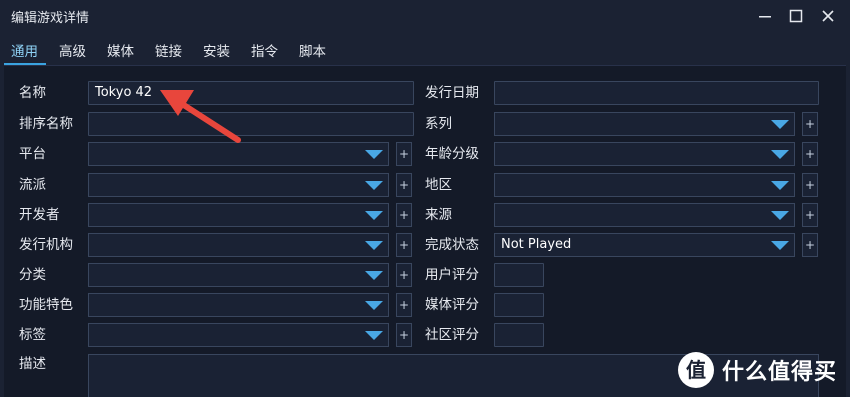  I want to click on add-genre-button: +, so click(404, 185).